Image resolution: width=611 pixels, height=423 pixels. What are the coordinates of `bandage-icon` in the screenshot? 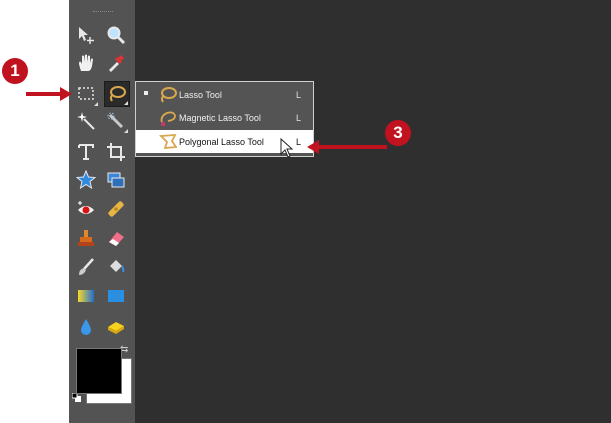 It's located at (116, 209).